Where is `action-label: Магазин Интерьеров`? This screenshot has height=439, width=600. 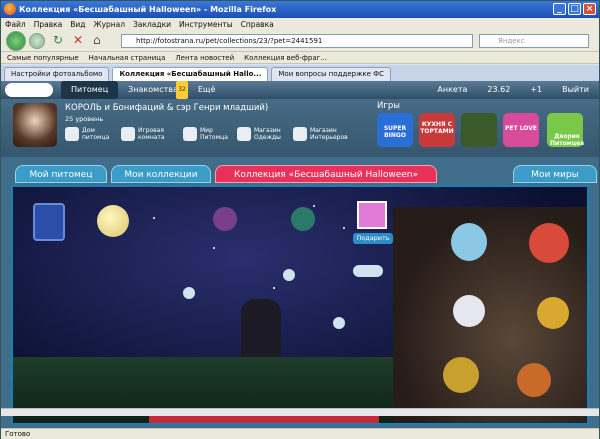
action-label: Магазин Интерьеров is located at coordinates (329, 134).